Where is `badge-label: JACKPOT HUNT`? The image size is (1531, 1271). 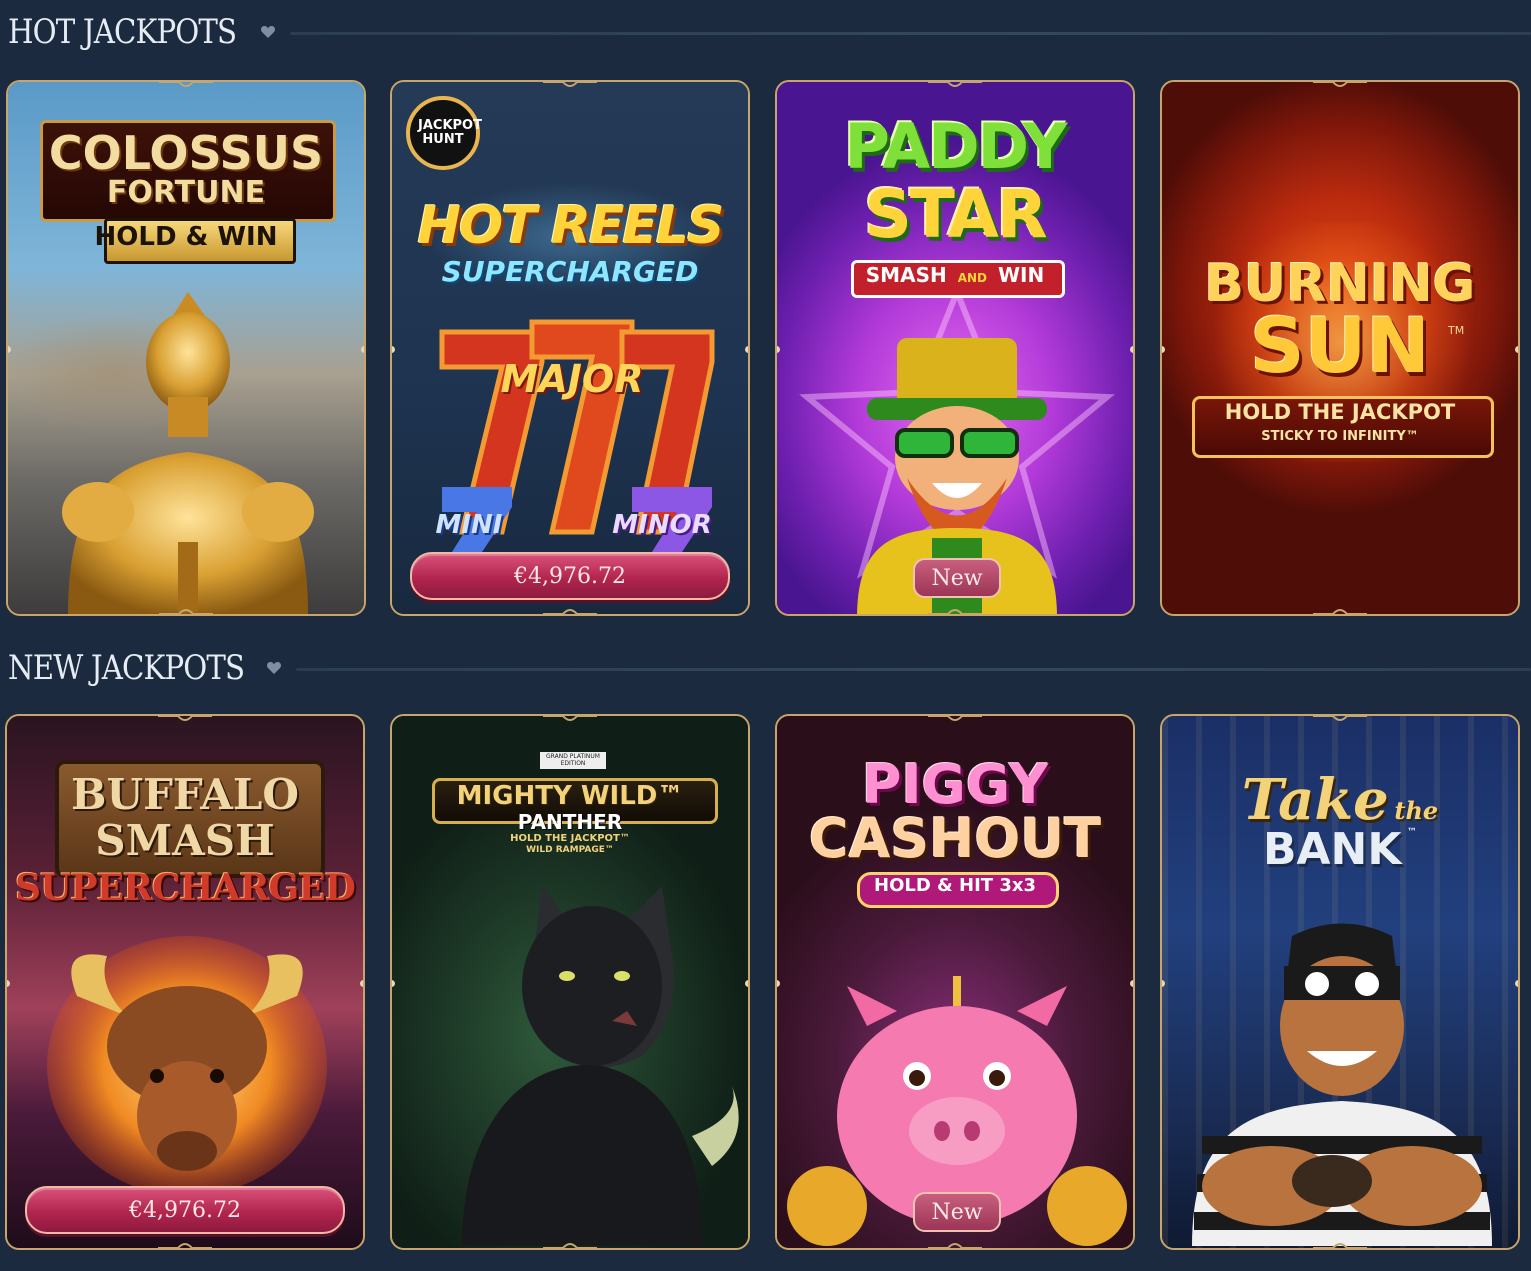
badge-label: JACKPOT HUNT is located at coordinates (450, 132).